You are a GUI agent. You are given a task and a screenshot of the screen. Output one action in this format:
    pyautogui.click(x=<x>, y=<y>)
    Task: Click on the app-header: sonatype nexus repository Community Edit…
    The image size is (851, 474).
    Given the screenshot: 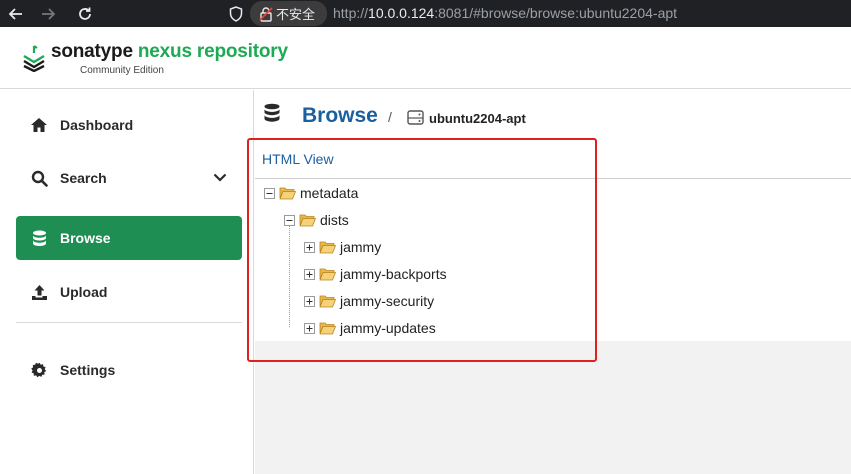 What is the action you would take?
    pyautogui.click(x=425, y=58)
    